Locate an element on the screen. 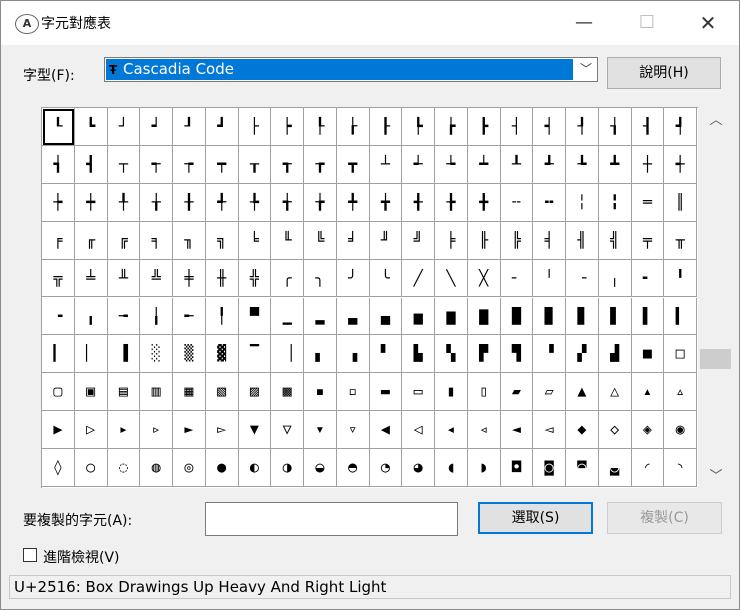 The height and width of the screenshot is (610, 740). char-cell: ╢ is located at coordinates (582, 240).